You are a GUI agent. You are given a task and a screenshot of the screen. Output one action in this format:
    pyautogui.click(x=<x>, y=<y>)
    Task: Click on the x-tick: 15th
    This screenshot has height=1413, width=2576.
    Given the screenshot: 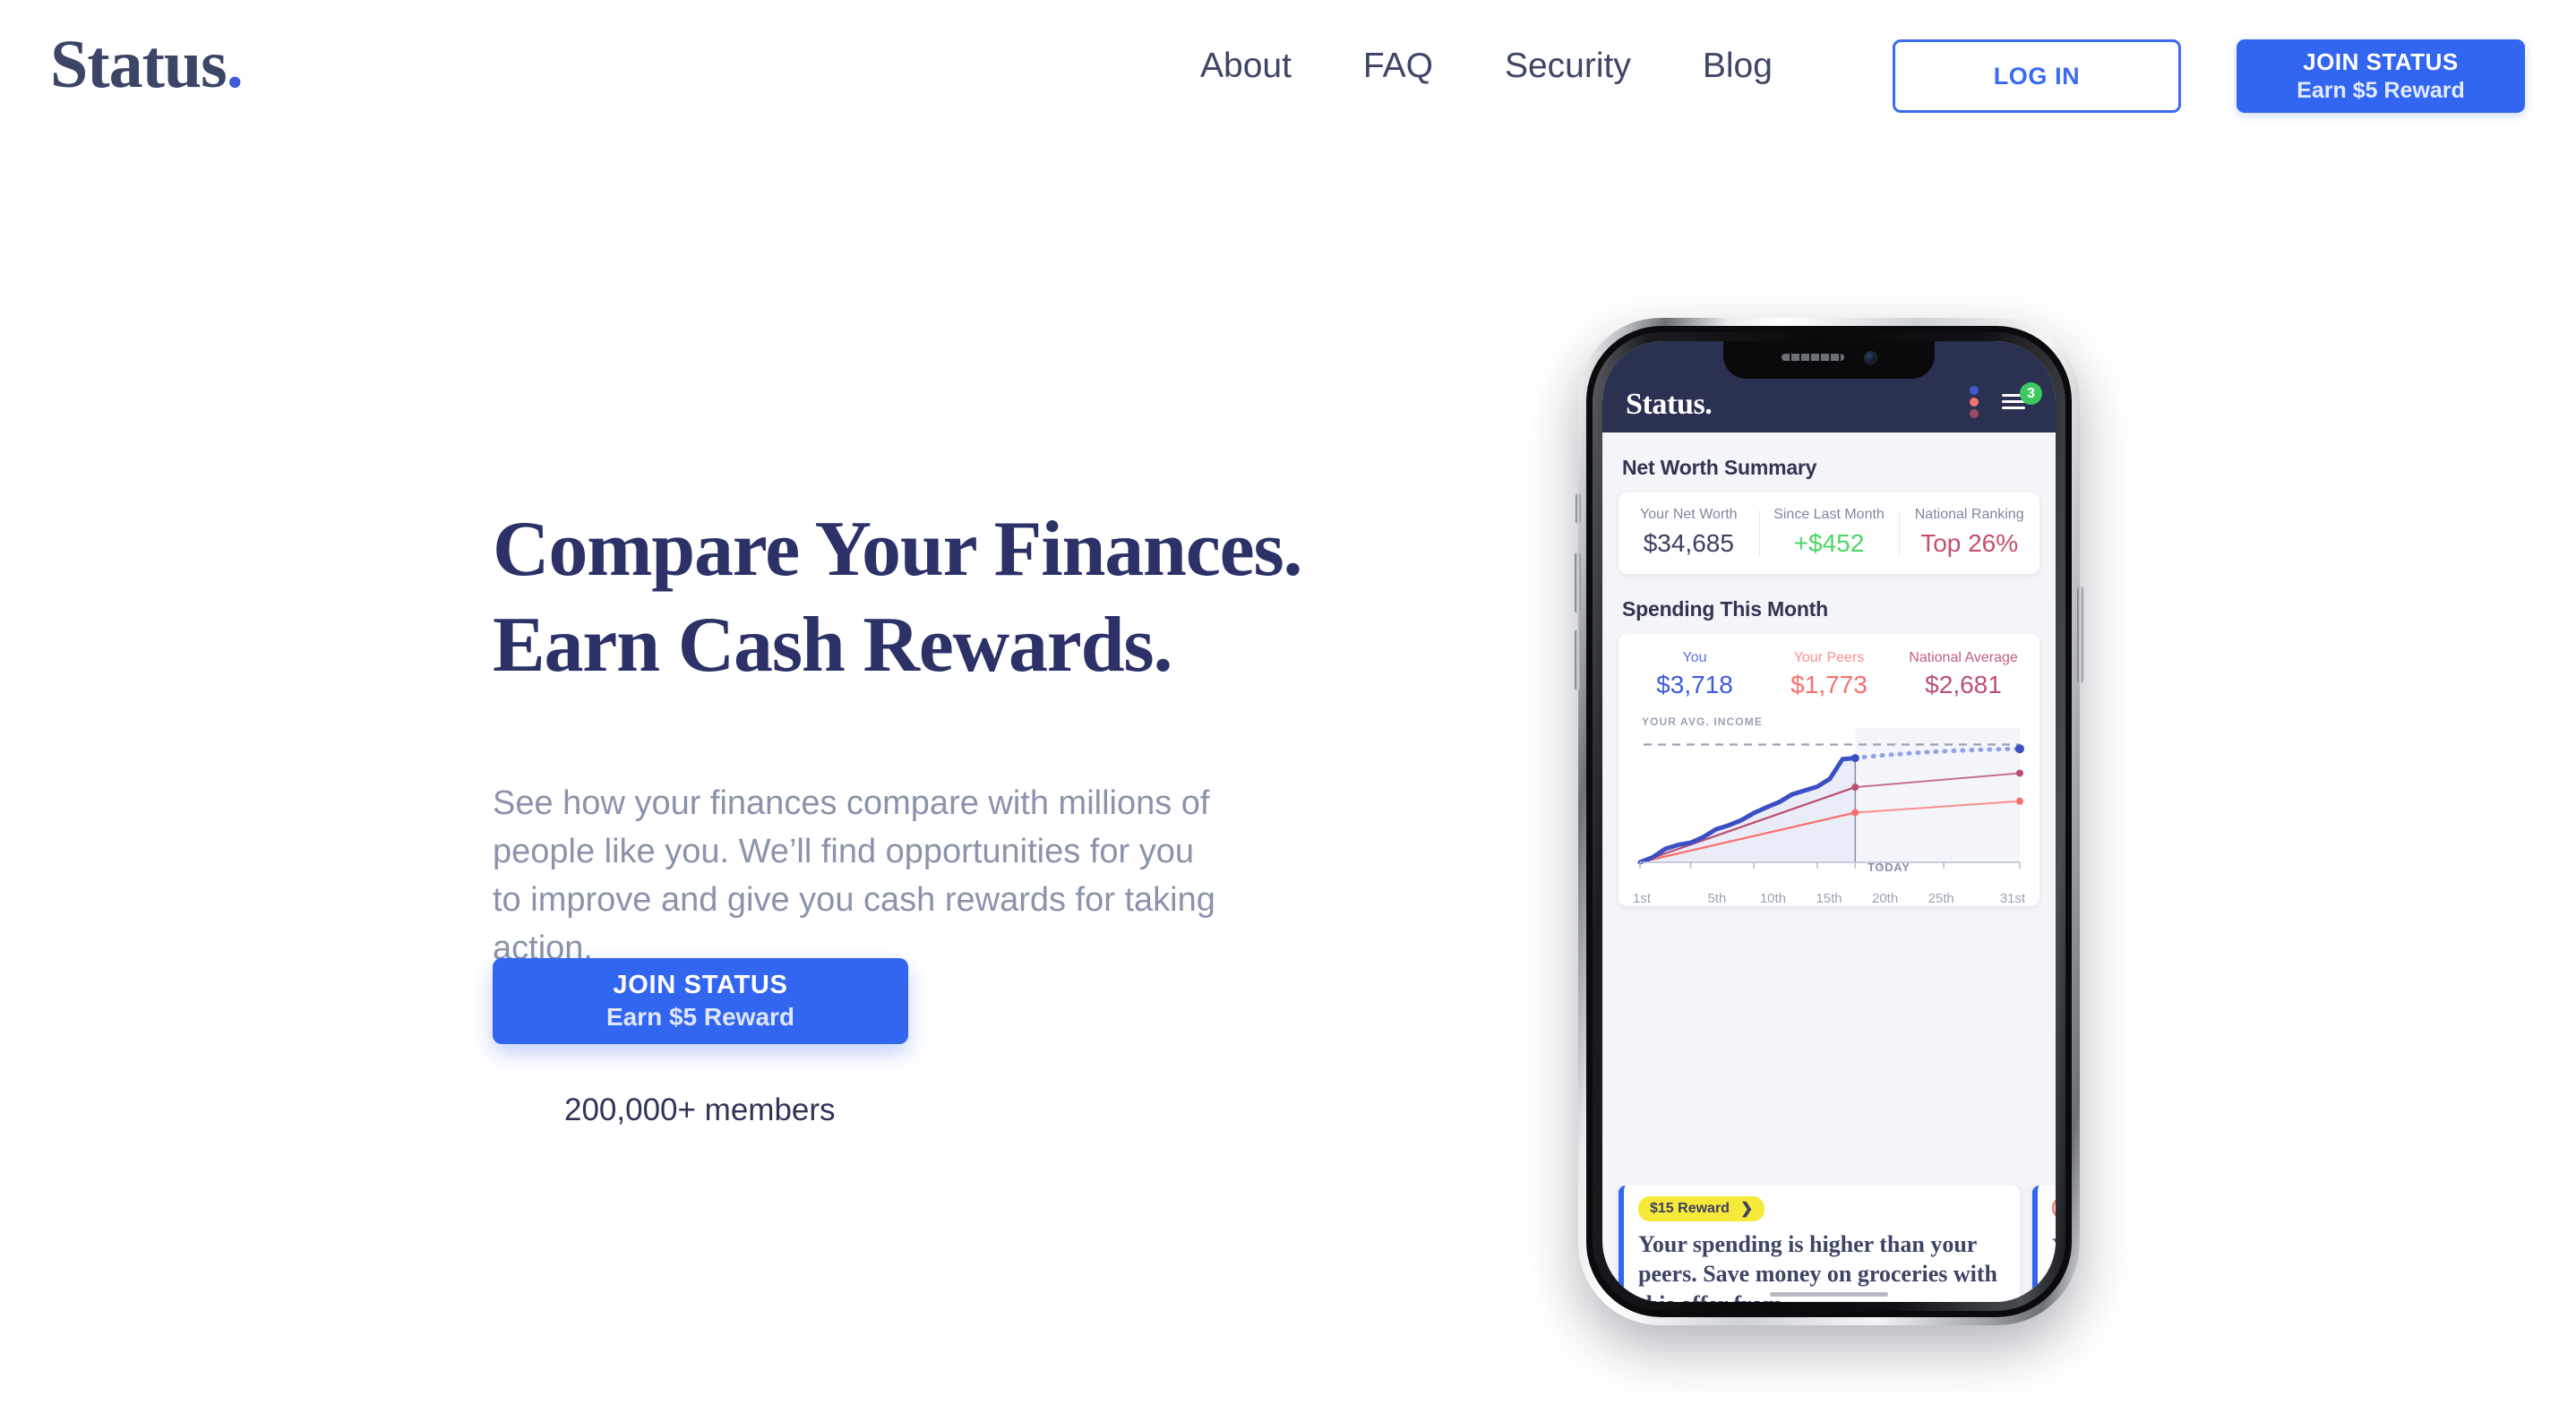 What is the action you would take?
    pyautogui.click(x=1829, y=898)
    